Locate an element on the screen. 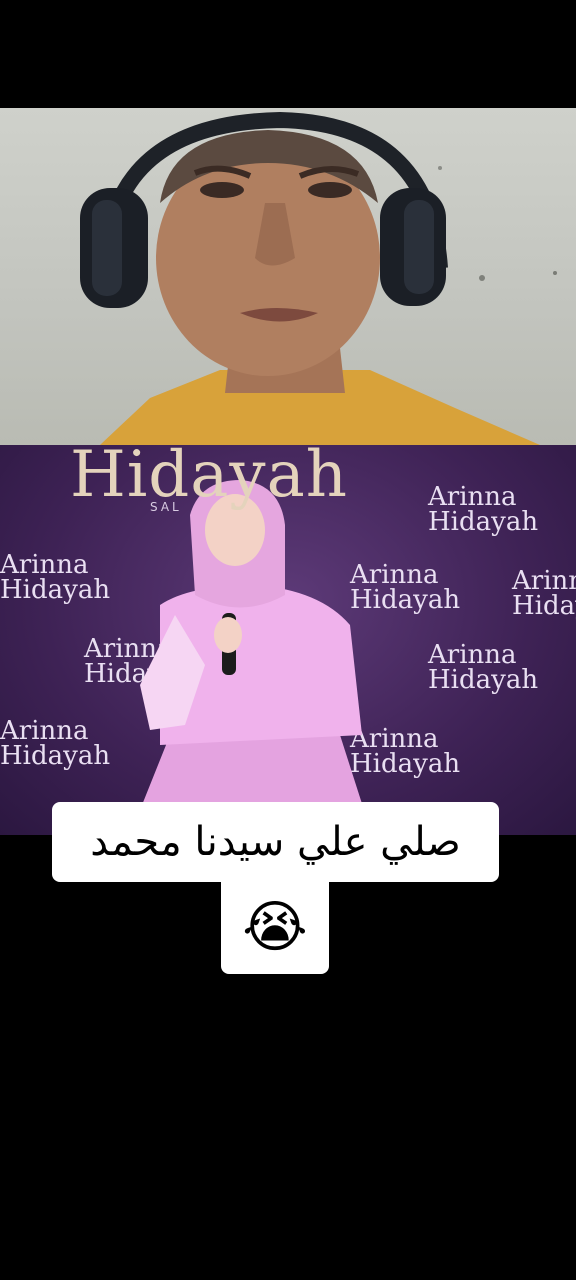  banner-headline: Hidayah is located at coordinates (209, 475).